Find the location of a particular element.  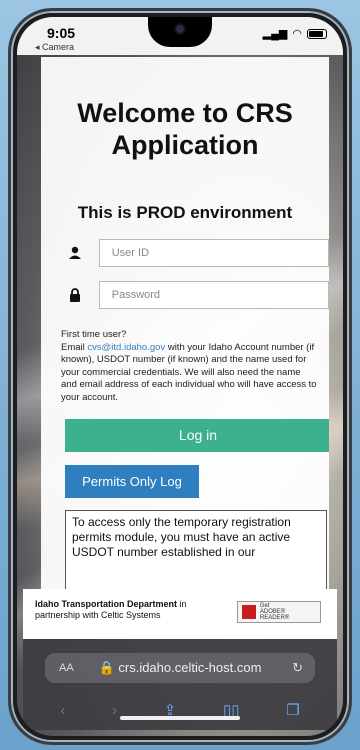

signal-icon: ▂▄▆ is located at coordinates (275, 34).